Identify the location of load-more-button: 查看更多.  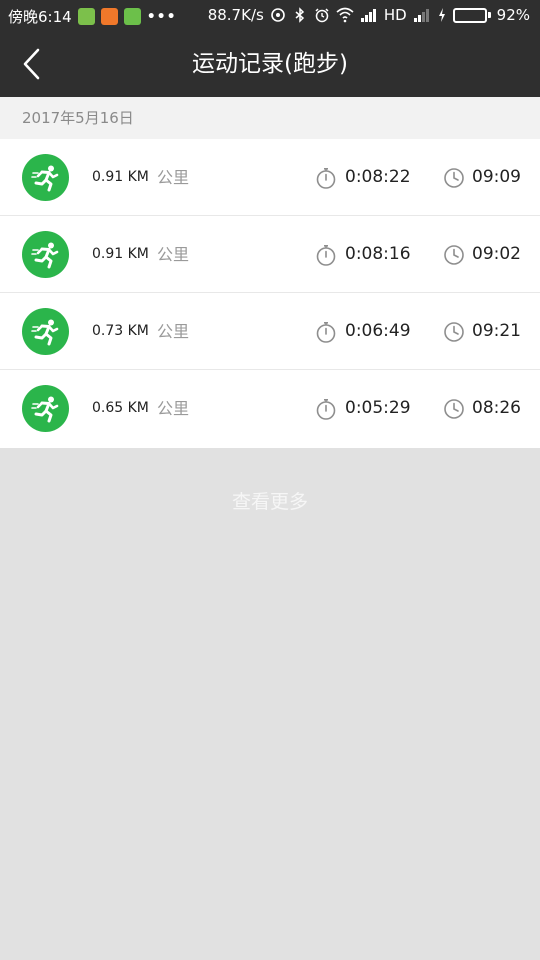
(270, 502).